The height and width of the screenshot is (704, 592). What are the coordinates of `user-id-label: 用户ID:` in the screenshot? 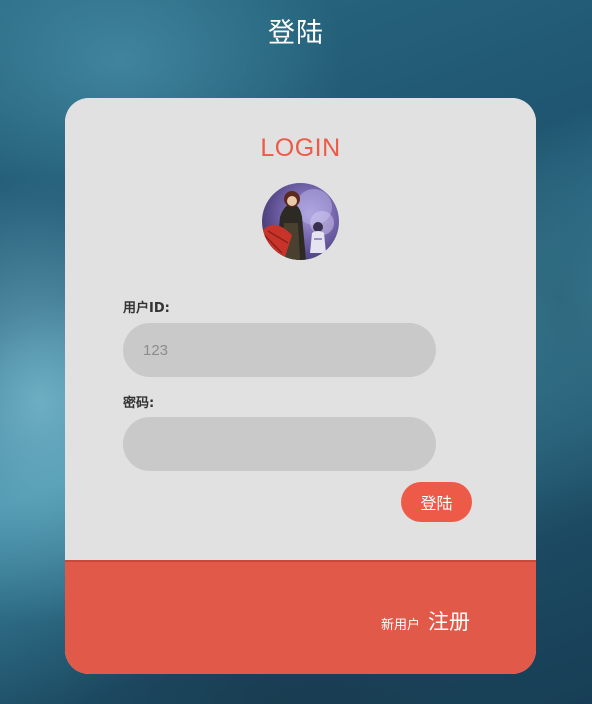 It's located at (146, 308).